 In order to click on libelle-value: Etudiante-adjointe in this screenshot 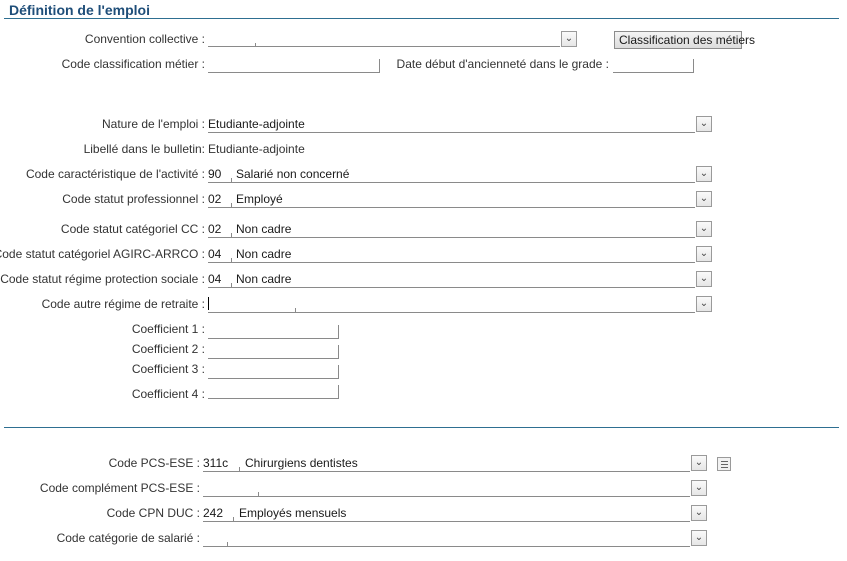, I will do `click(256, 149)`.